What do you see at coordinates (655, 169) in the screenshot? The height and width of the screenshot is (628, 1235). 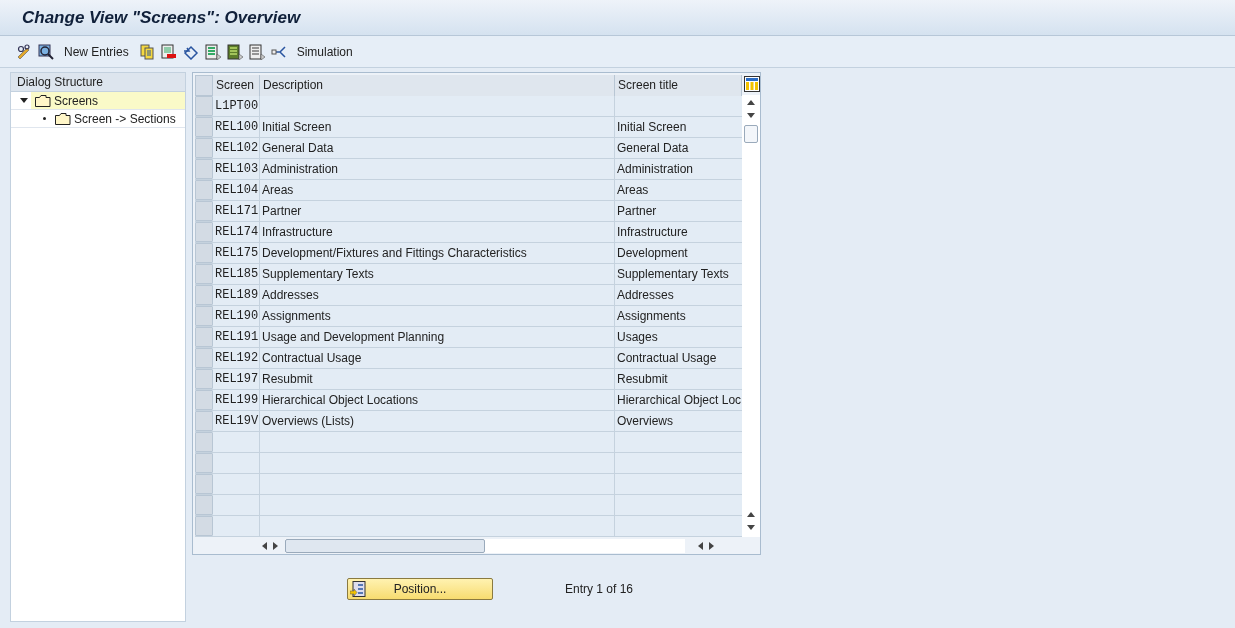 I see `table-cell-text: Administration` at bounding box center [655, 169].